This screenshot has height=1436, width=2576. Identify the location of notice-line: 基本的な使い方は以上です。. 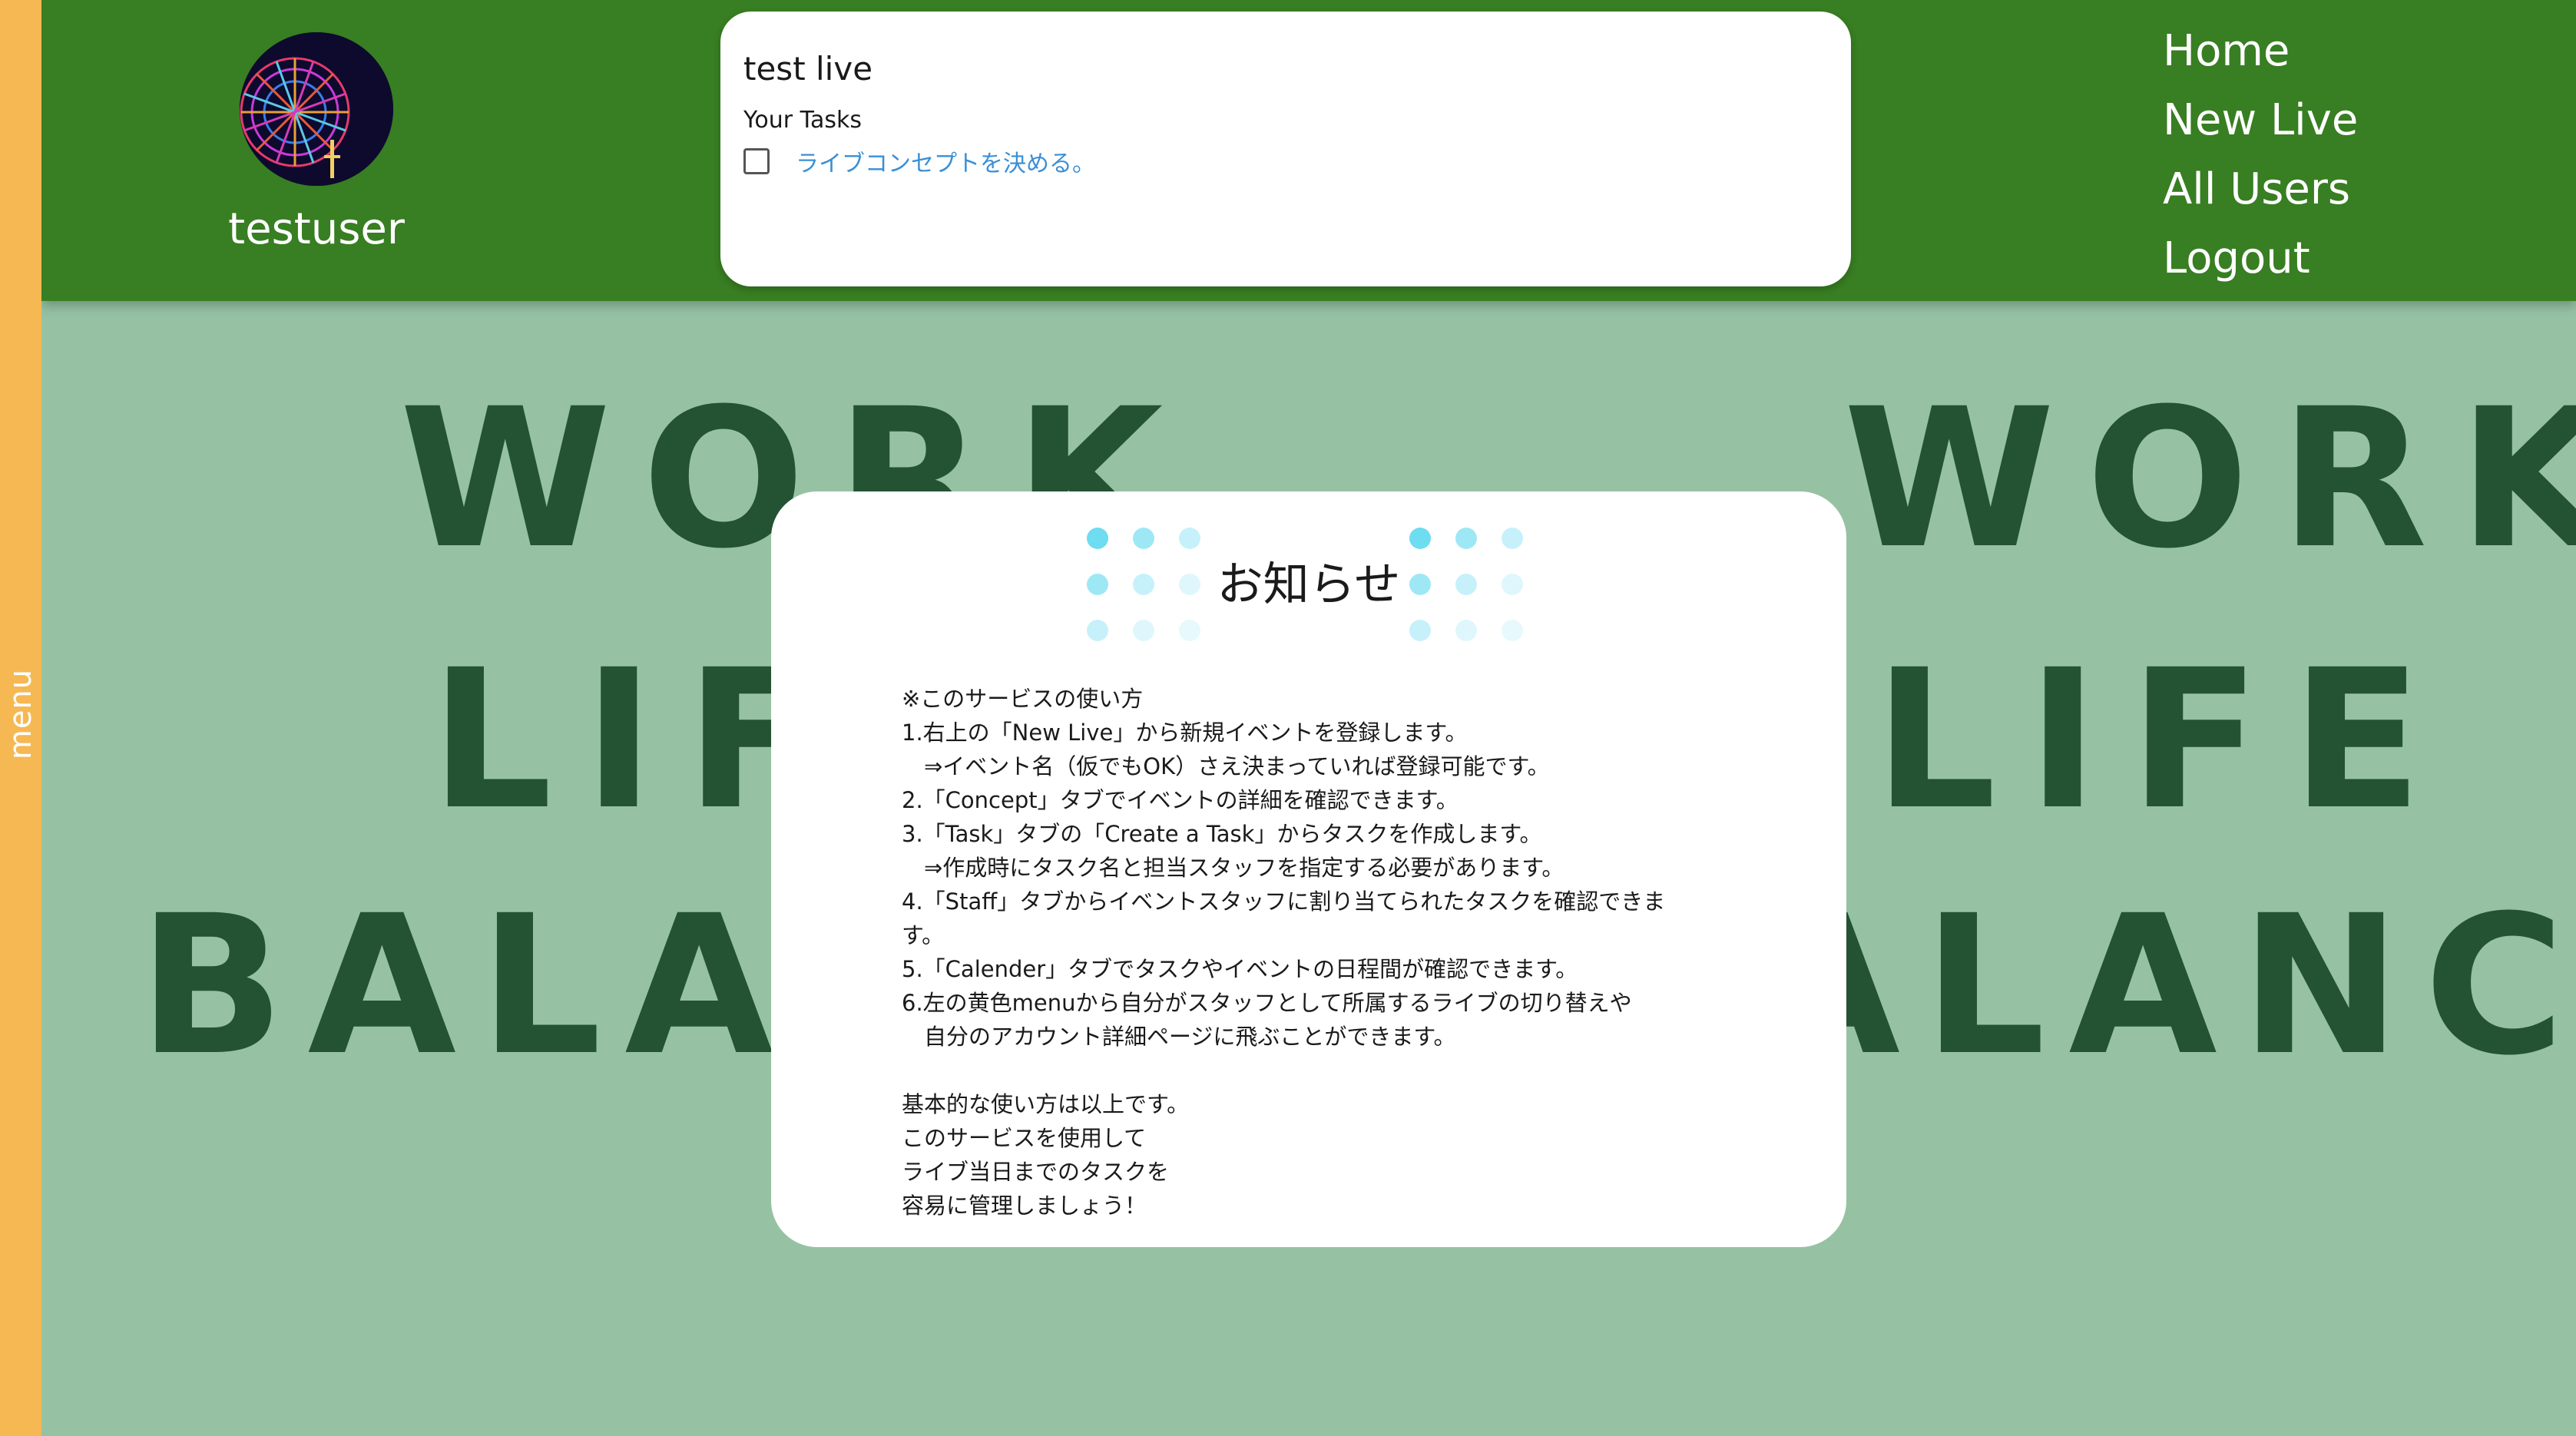
(1046, 1104).